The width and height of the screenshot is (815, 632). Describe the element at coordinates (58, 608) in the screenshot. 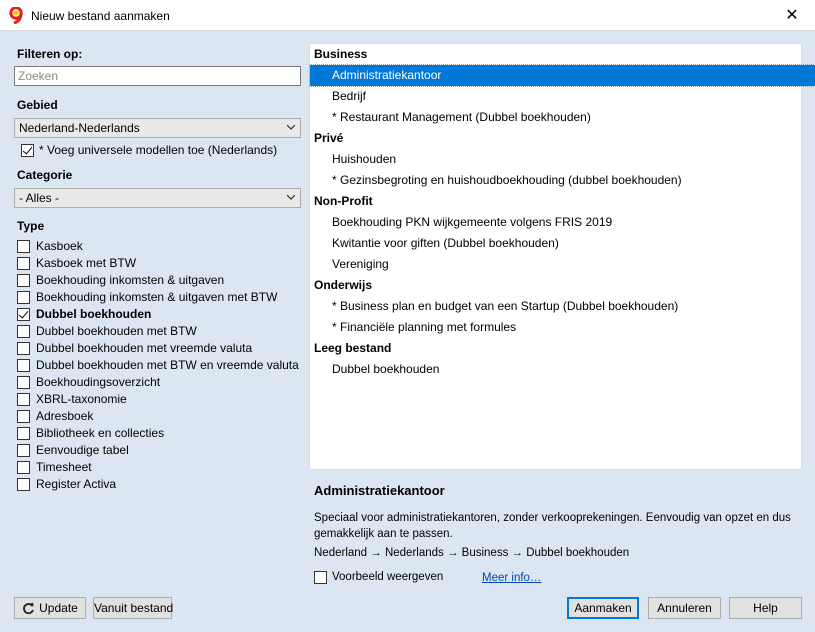

I see `update-button-label: Update` at that location.